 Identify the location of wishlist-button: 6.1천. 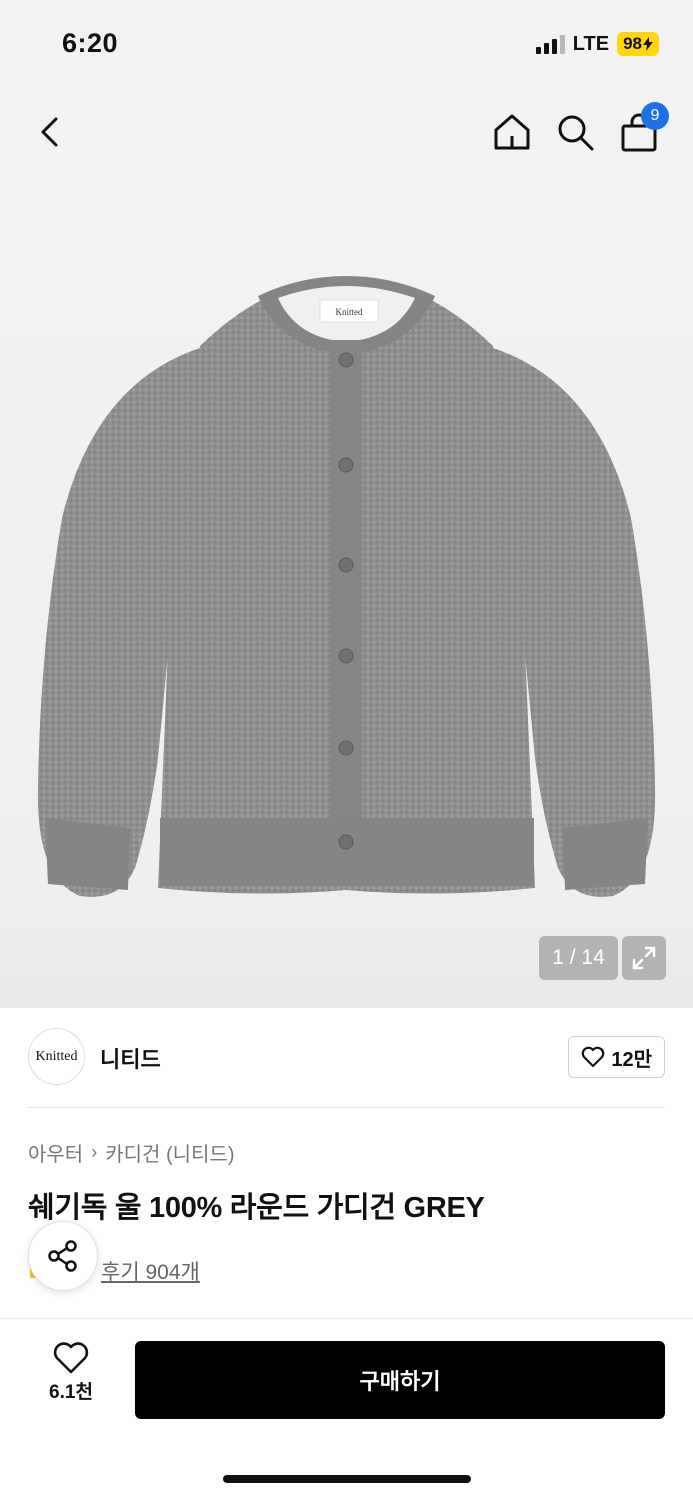
(71, 1381).